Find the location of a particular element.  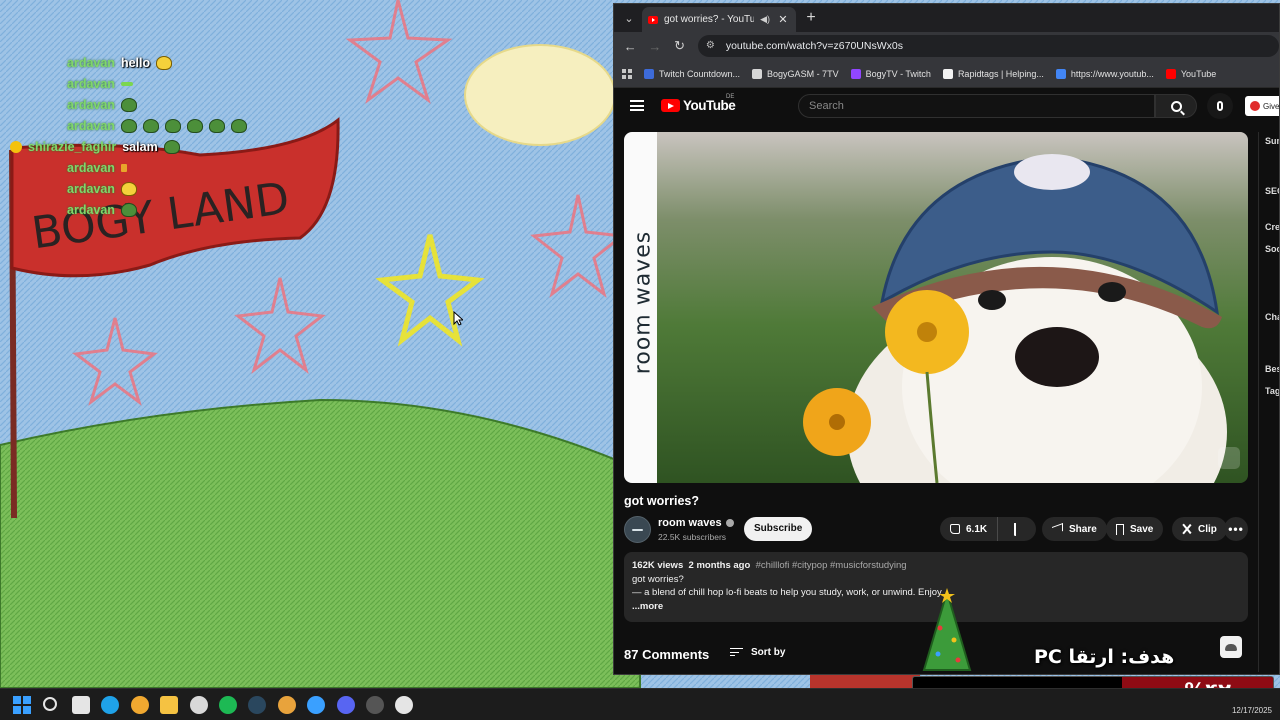

site-info-icon: ⚙ is located at coordinates (712, 46).